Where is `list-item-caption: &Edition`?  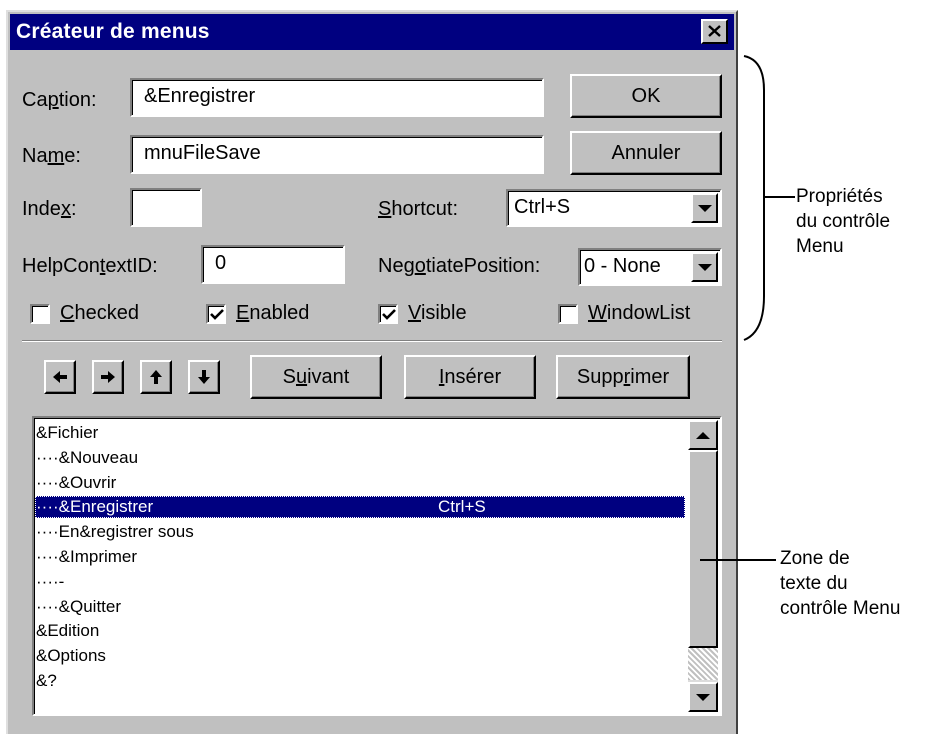
list-item-caption: &Edition is located at coordinates (68, 631).